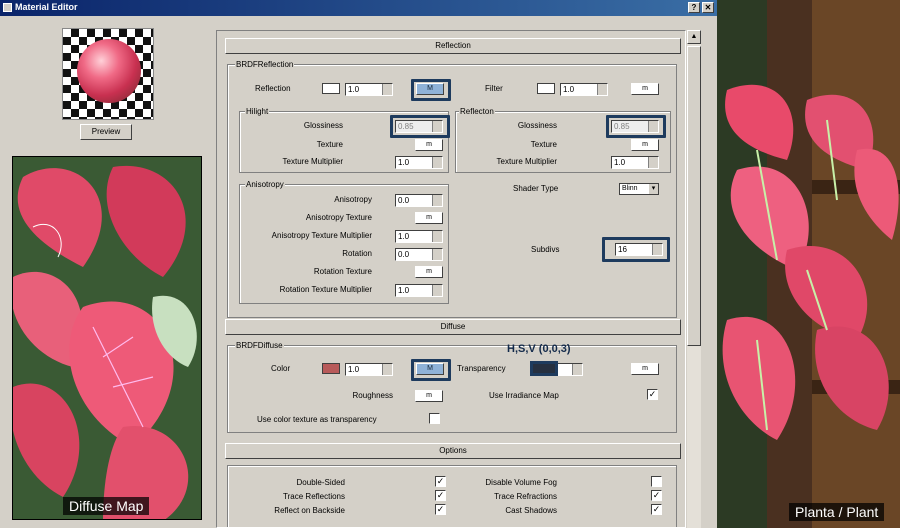 The height and width of the screenshot is (528, 900). Describe the element at coordinates (639, 189) in the screenshot. I see `shader-type-select: Blinn` at that location.